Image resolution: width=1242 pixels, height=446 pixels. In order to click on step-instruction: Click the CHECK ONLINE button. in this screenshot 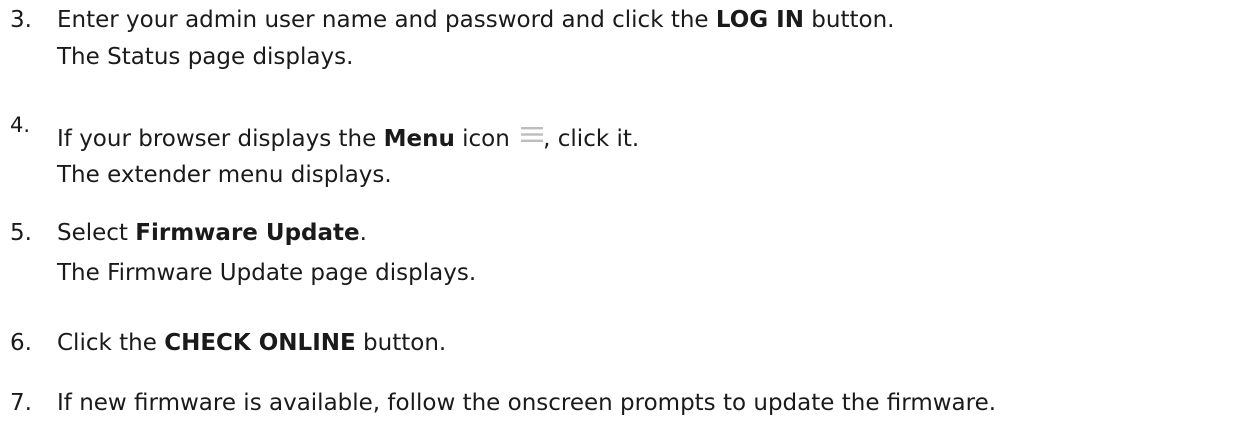, I will do `click(252, 343)`.